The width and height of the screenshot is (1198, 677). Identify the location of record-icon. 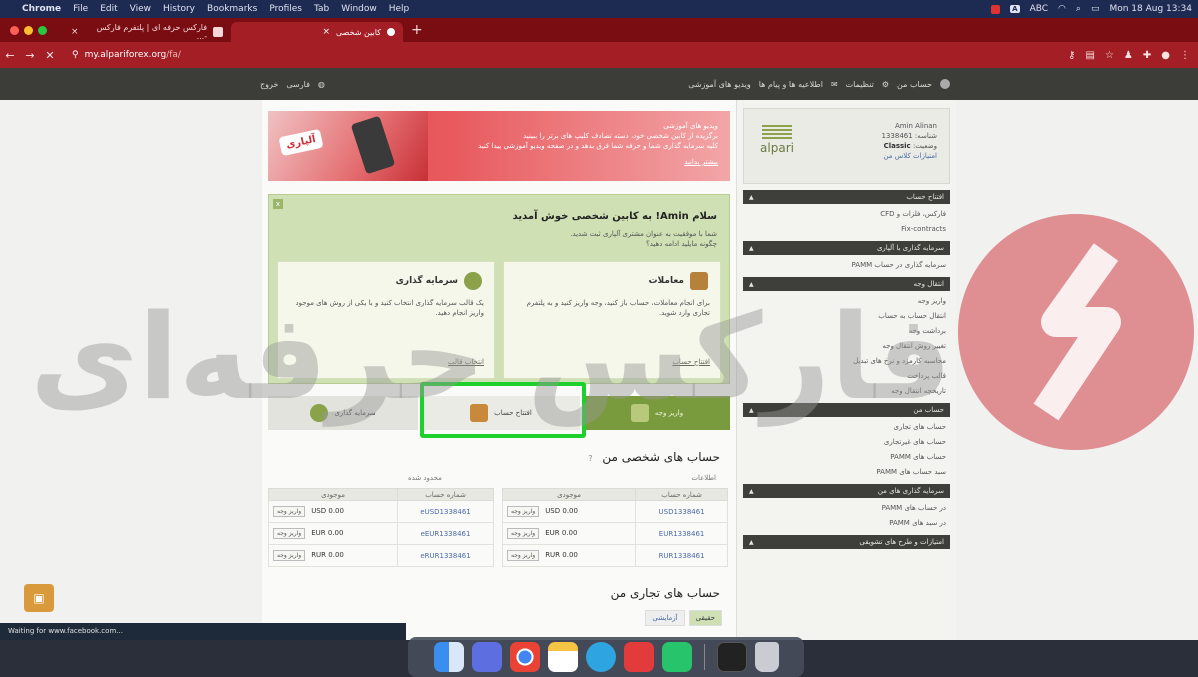
(996, 9).